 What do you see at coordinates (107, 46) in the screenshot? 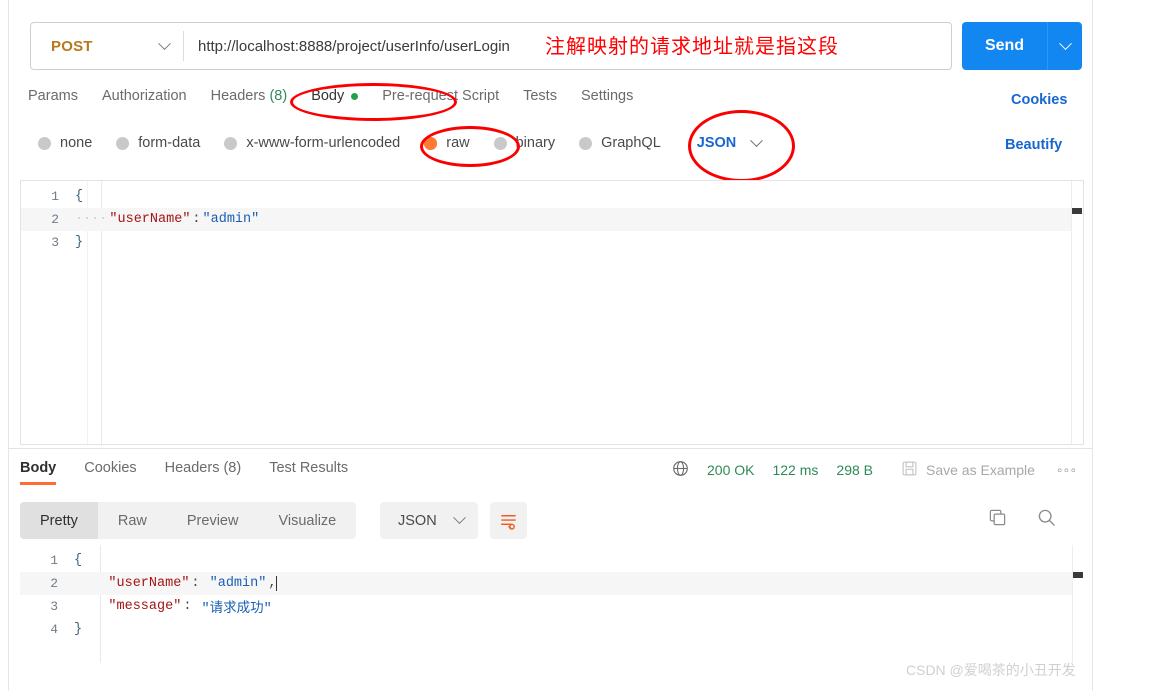
I see `http-method-selector: POST` at bounding box center [107, 46].